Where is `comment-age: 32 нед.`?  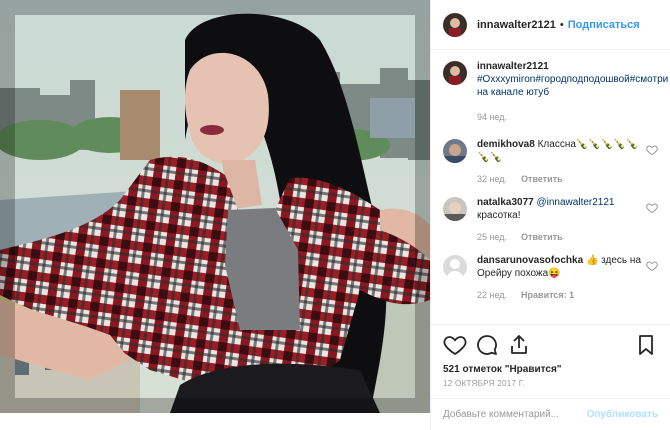
comment-age: 32 нед. is located at coordinates (492, 179).